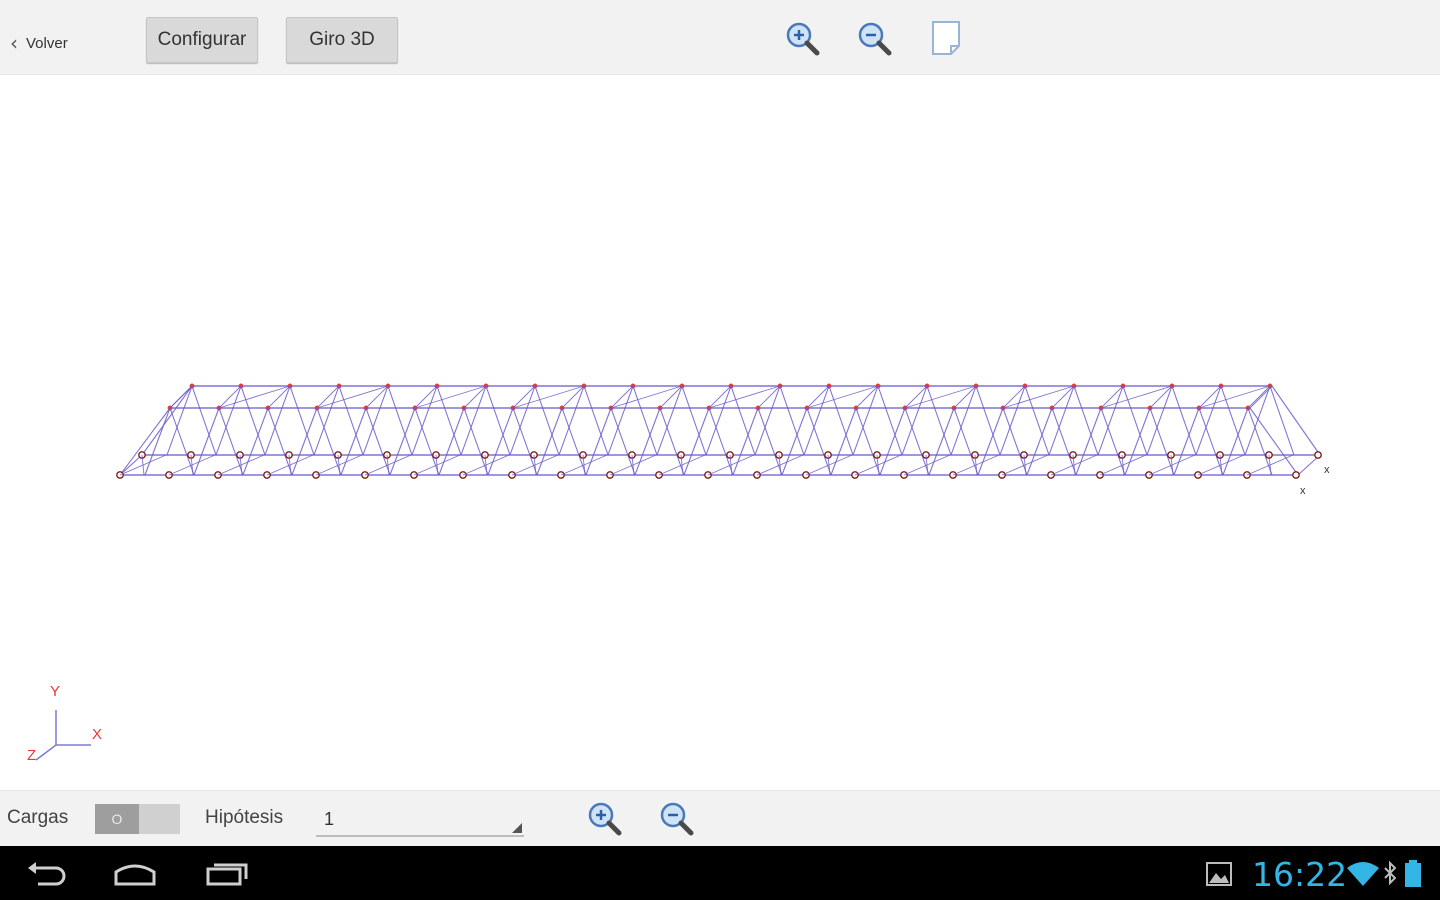  What do you see at coordinates (720, 37) in the screenshot?
I see `top-toolbar: ‹ Volver Configurar Giro 3D` at bounding box center [720, 37].